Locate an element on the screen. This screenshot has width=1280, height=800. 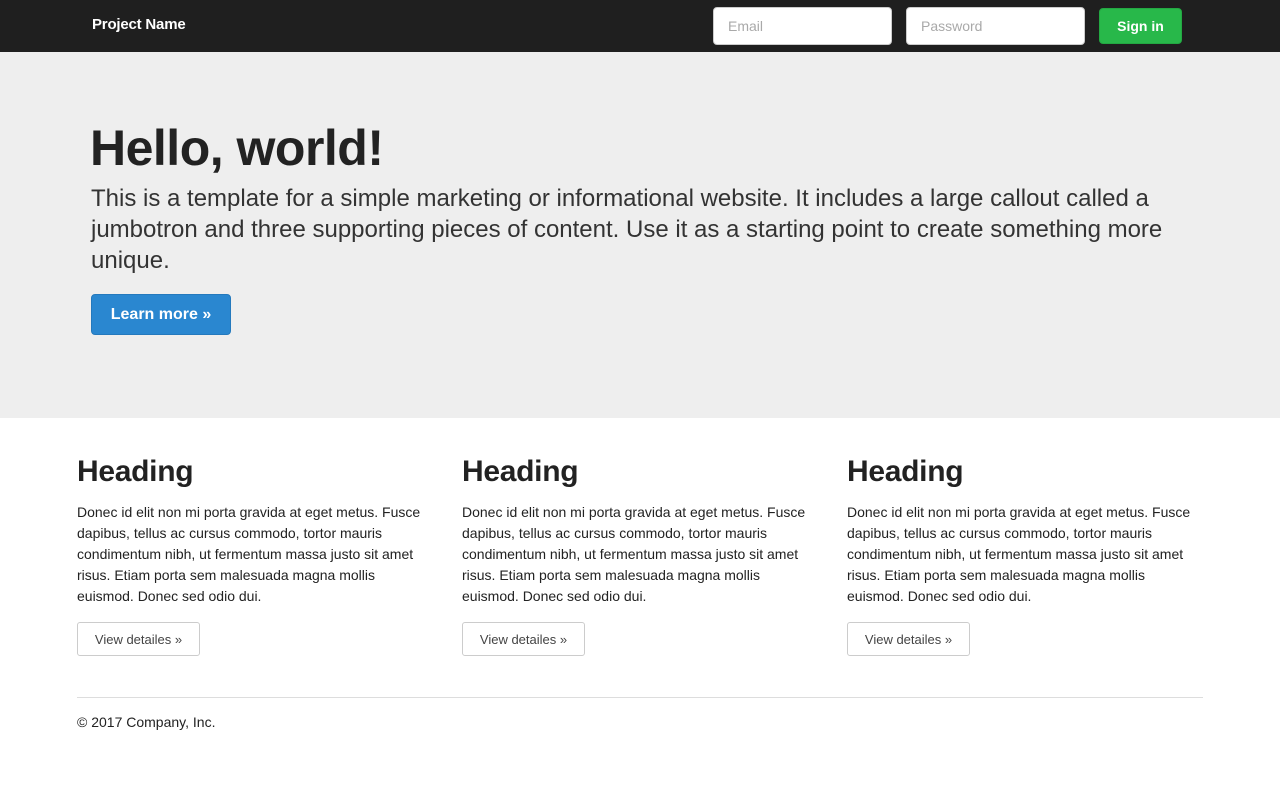
learn-more-button: Learn more » is located at coordinates (161, 314).